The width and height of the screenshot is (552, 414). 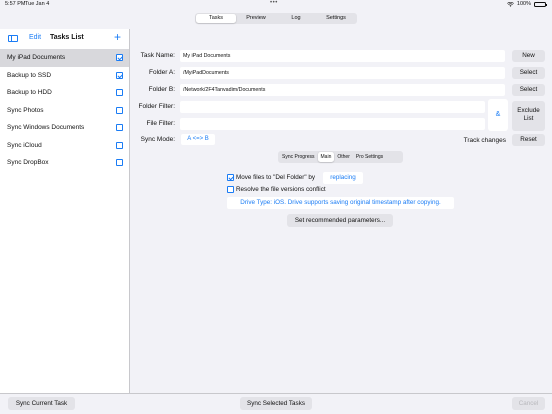 I want to click on task-item-sync-windows-documents: Sync Windows Documents, so click(x=64, y=128).